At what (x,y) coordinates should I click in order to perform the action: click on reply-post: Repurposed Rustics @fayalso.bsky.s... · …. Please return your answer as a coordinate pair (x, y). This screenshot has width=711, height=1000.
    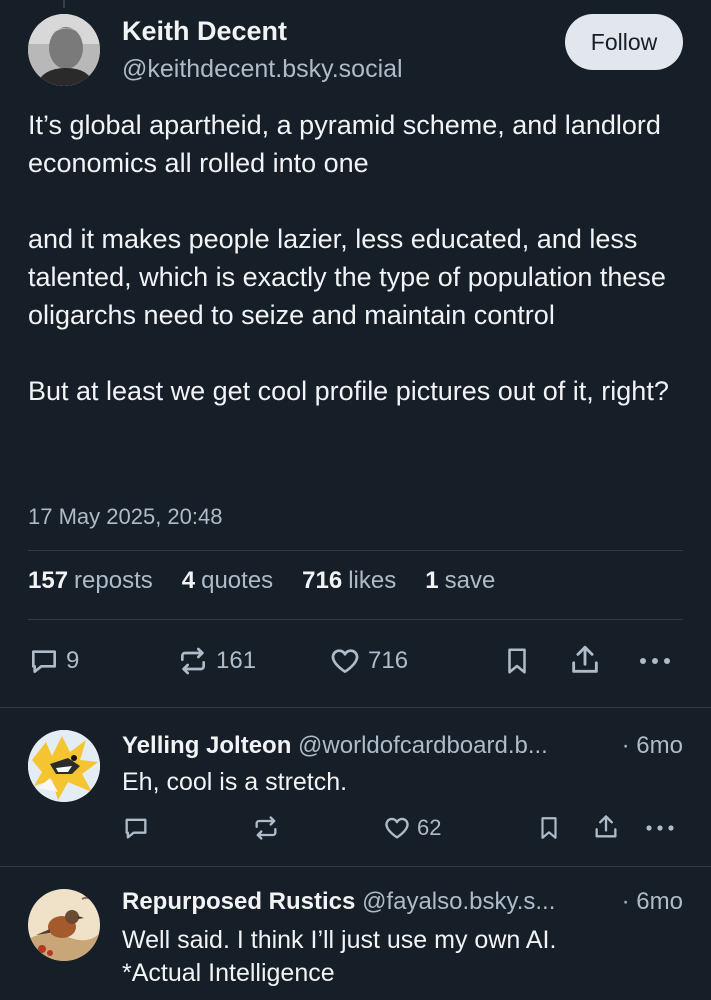
    Looking at the image, I should click on (355, 933).